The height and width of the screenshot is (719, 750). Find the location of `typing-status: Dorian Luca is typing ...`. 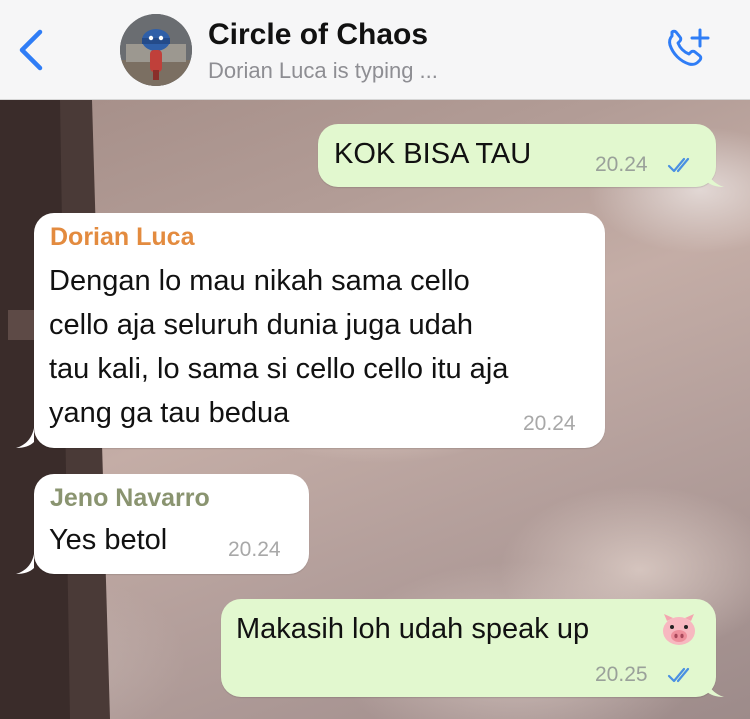

typing-status: Dorian Luca is typing ... is located at coordinates (323, 70).